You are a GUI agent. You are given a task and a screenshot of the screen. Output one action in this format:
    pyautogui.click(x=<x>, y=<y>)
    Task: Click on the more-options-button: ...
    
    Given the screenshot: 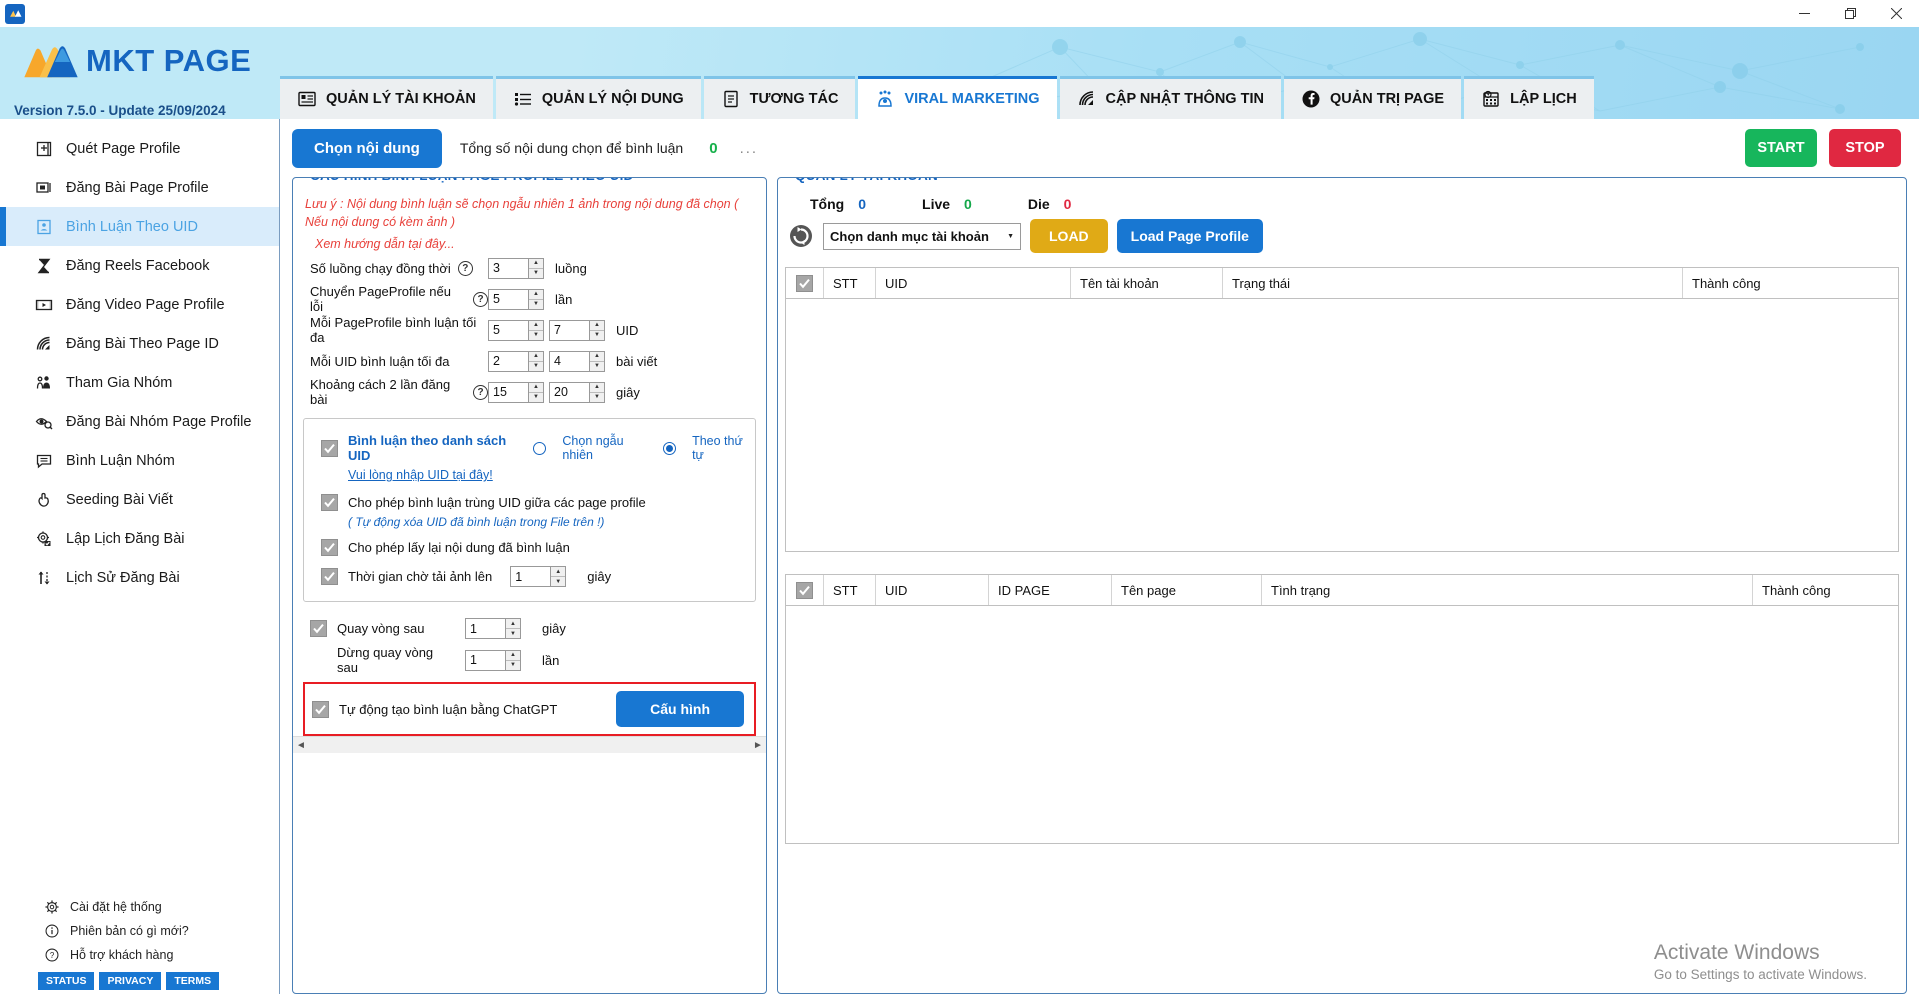 What is the action you would take?
    pyautogui.click(x=749, y=148)
    